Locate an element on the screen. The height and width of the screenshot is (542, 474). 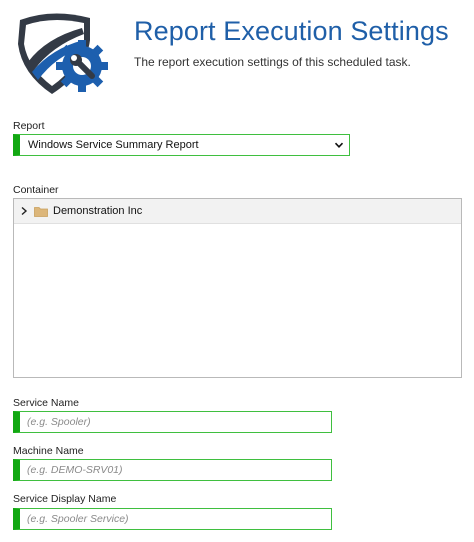
report-select: Windows Service Summary Report is located at coordinates (181, 145).